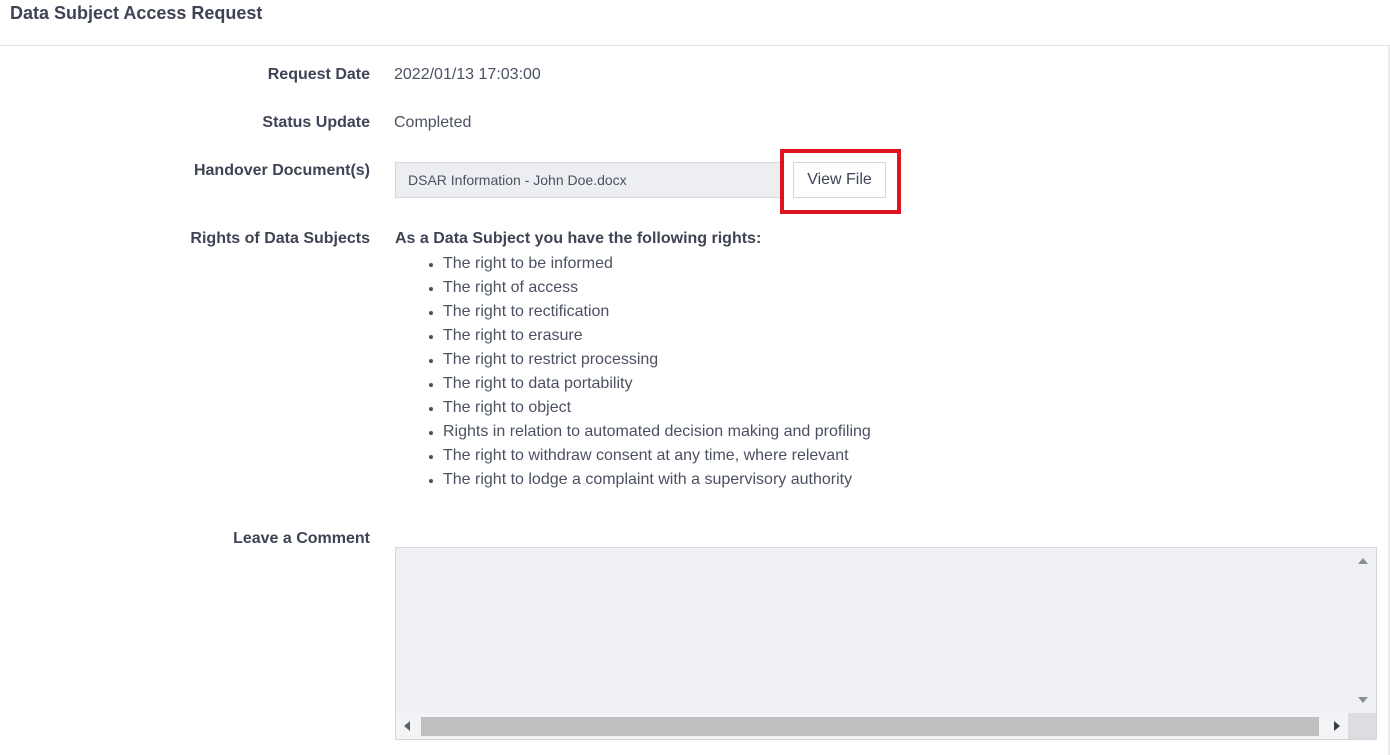 The width and height of the screenshot is (1390, 755). I want to click on comment-horizontal-scrollbar, so click(872, 726).